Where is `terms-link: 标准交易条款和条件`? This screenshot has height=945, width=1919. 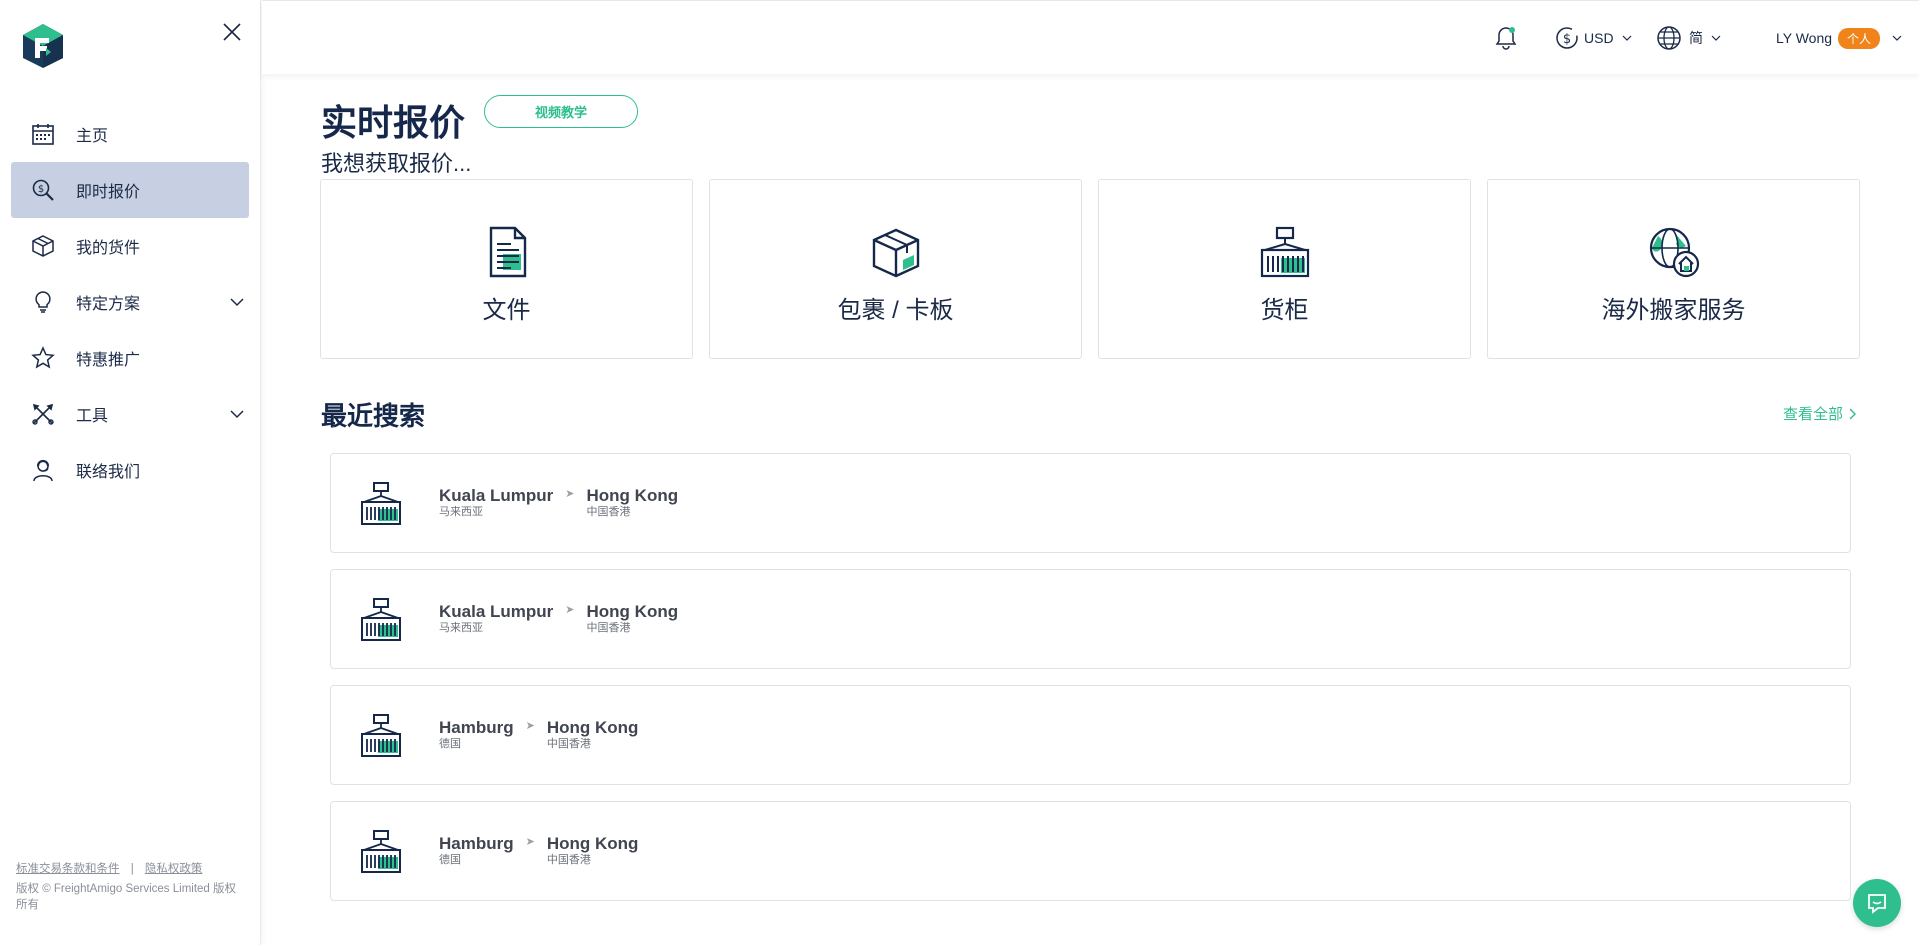 terms-link: 标准交易条款和条件 is located at coordinates (68, 869).